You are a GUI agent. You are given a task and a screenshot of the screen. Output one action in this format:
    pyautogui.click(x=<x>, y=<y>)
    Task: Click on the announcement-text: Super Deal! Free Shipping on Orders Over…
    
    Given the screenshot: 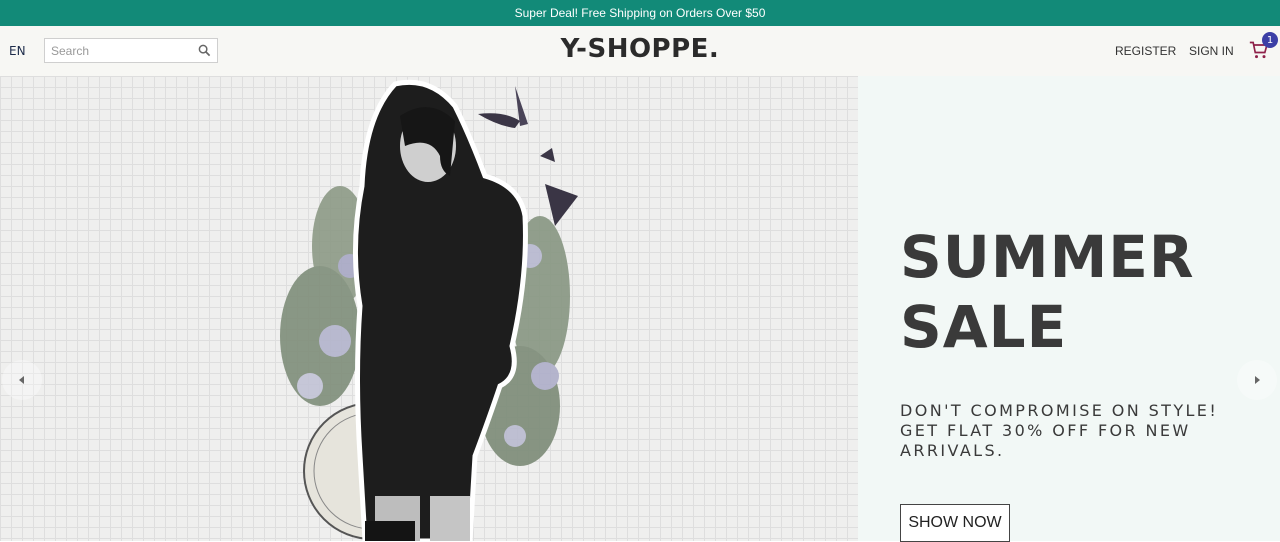 What is the action you would take?
    pyautogui.click(x=640, y=13)
    